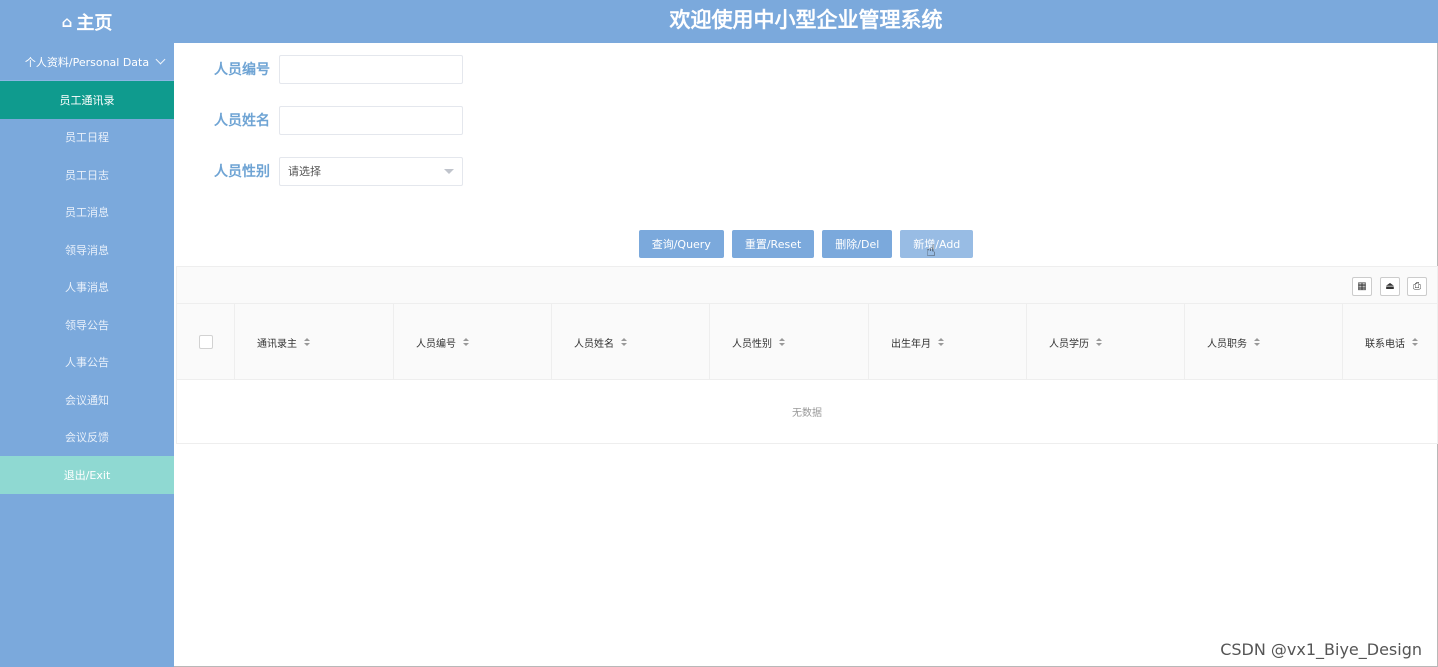 This screenshot has height=667, width=1438. What do you see at coordinates (1264, 342) in the screenshot?
I see `column-header: 人员职务` at bounding box center [1264, 342].